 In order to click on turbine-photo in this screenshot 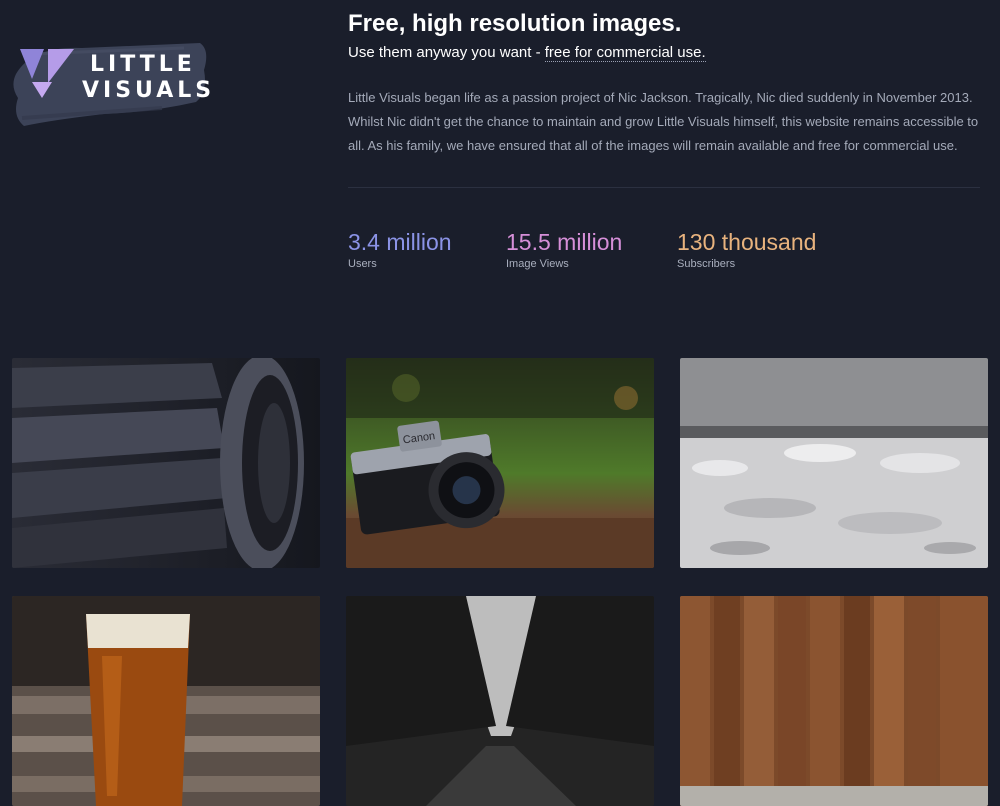, I will do `click(166, 463)`.